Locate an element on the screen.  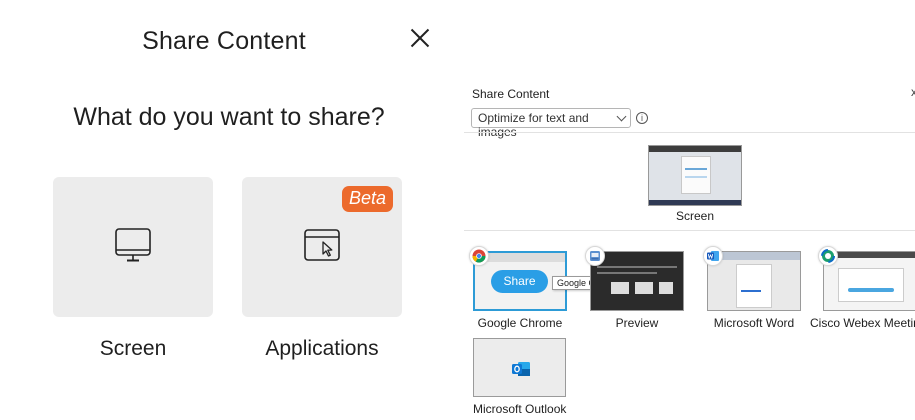
thumb-page is located at coordinates (754, 286).